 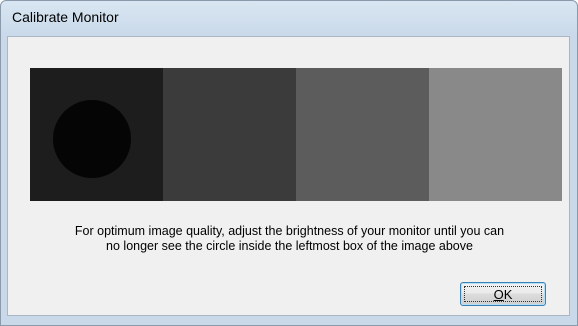 I want to click on swatch-darkest, so click(x=96, y=134).